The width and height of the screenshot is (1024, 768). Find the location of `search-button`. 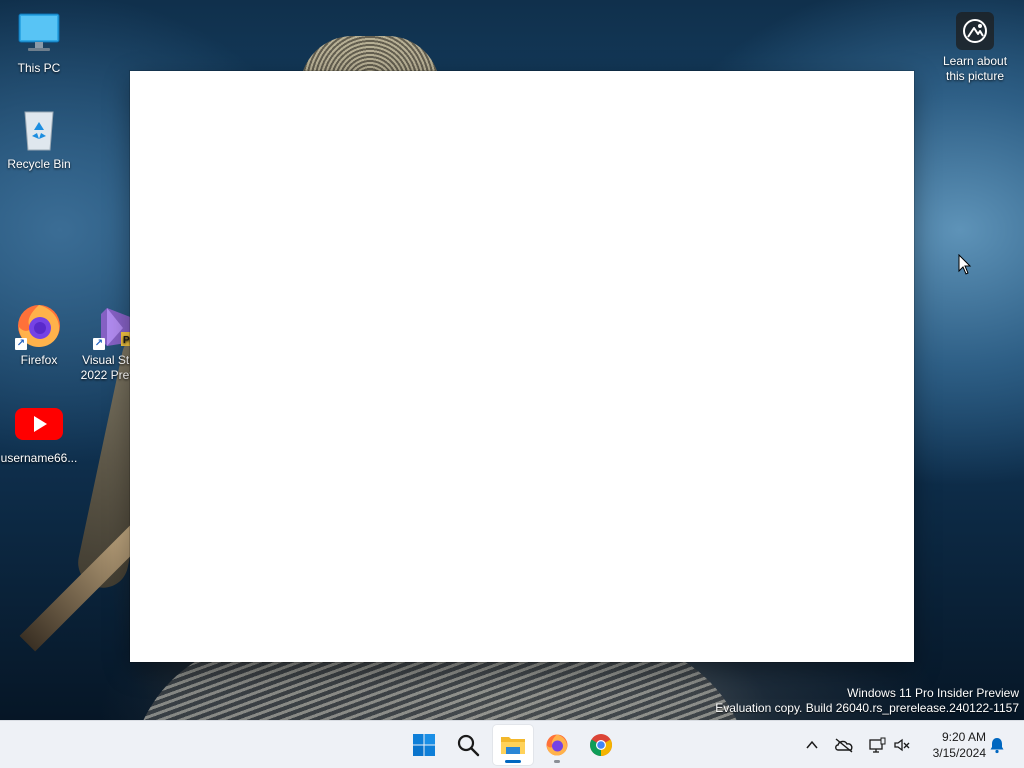

search-button is located at coordinates (468, 745).